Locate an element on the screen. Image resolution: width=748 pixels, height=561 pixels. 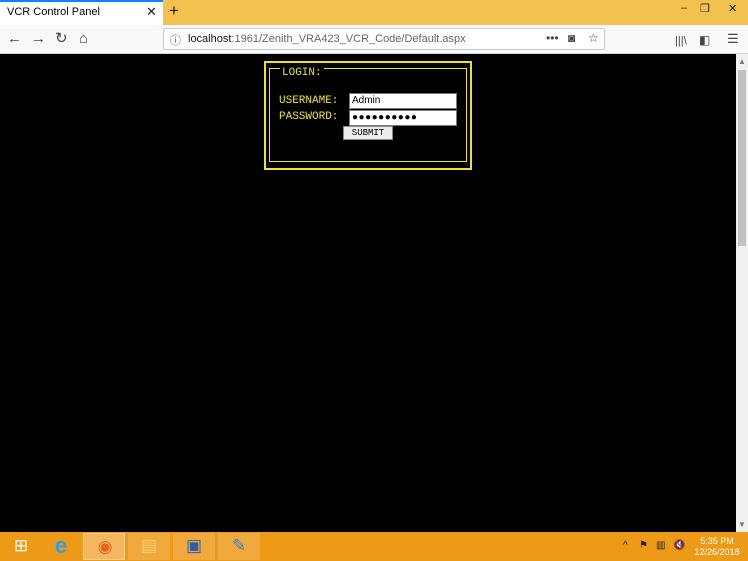
taskbar-remote-desktop: ▣ is located at coordinates (194, 546).